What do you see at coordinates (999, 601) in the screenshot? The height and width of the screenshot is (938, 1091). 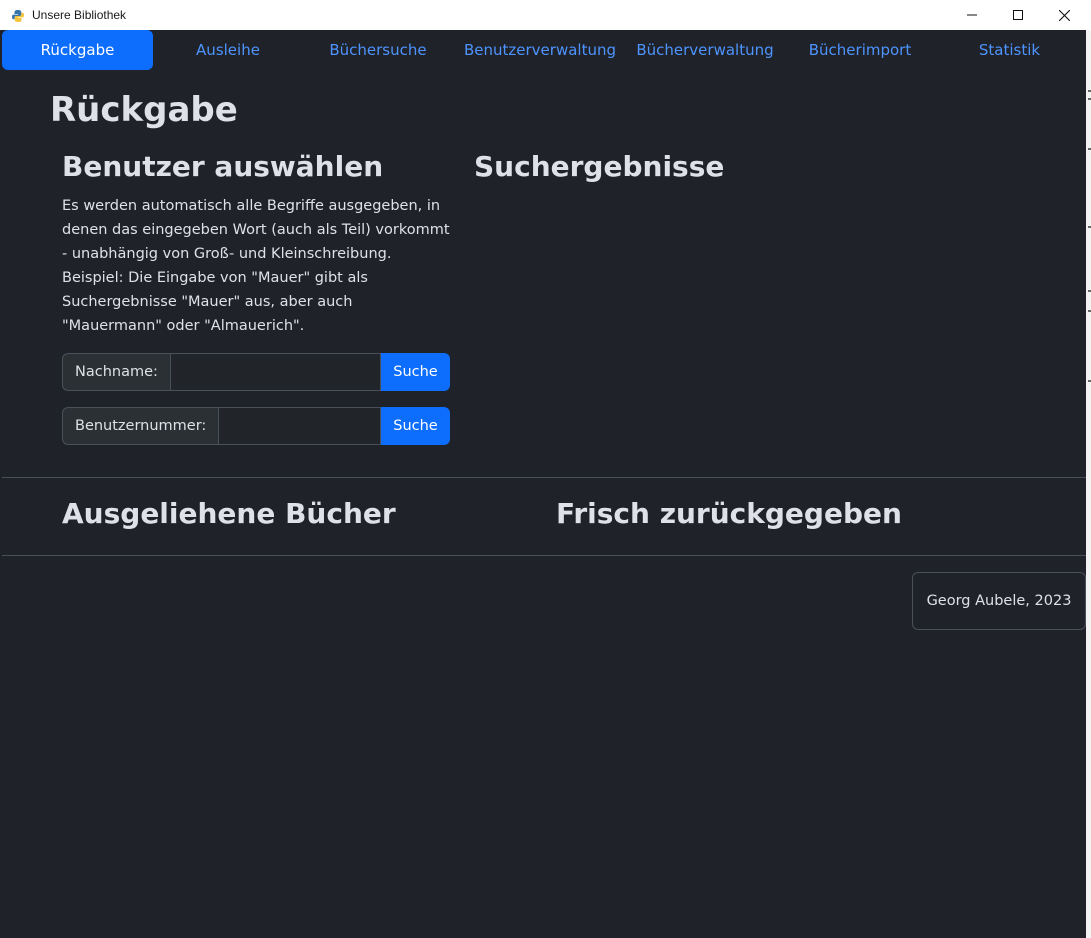 I see `footer-credit: Georg Aubele, 2023` at bounding box center [999, 601].